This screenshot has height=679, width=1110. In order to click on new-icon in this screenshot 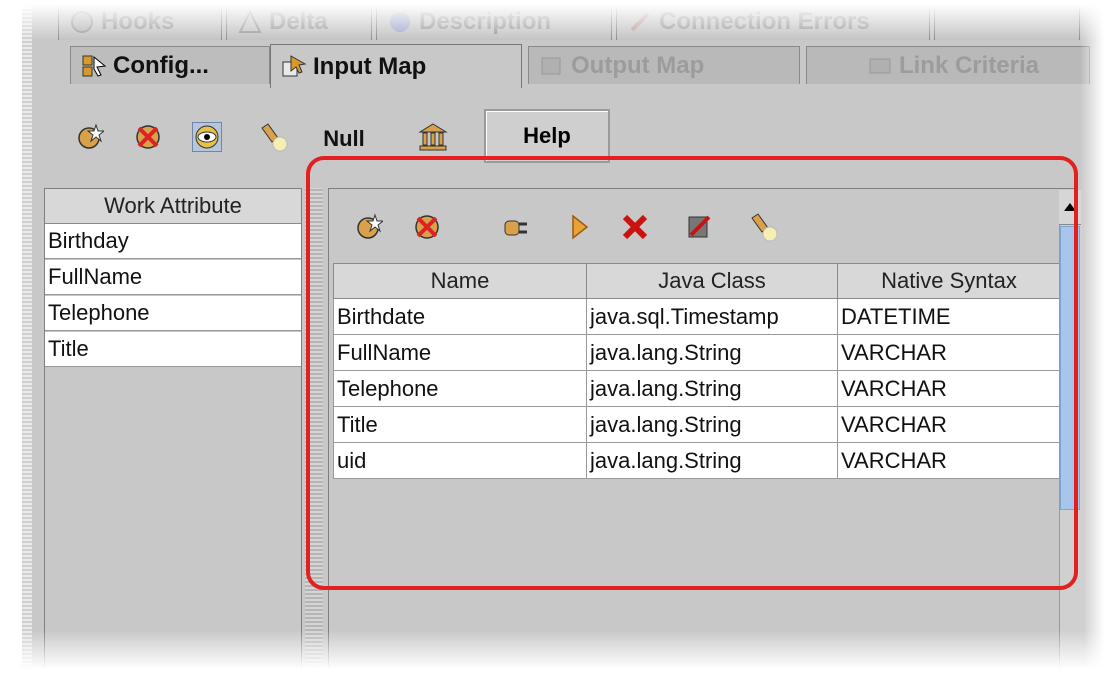, I will do `click(90, 137)`.